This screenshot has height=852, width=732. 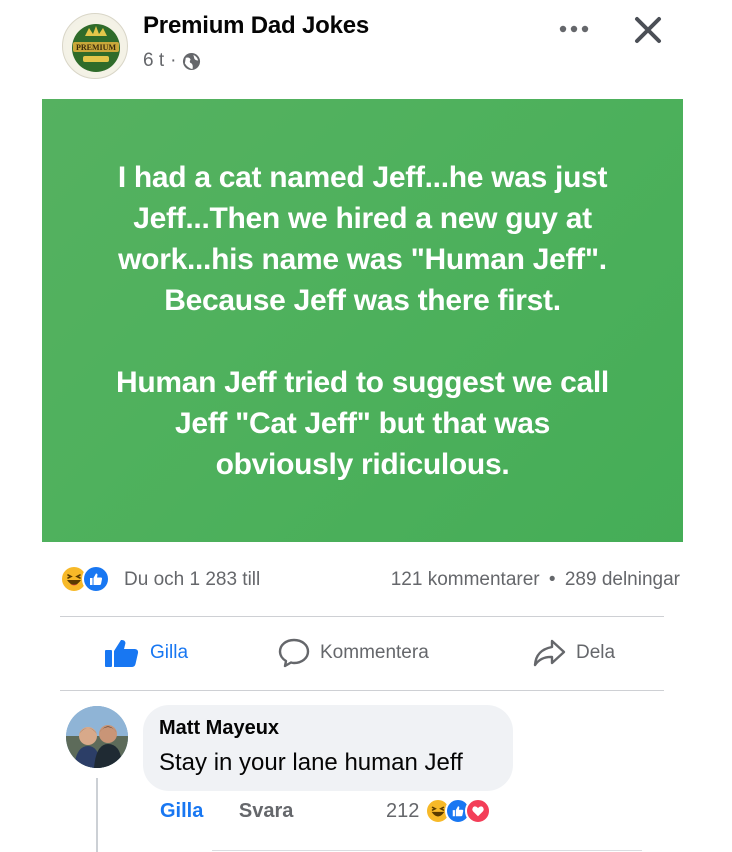 What do you see at coordinates (362, 690) in the screenshot?
I see `divider-bottom` at bounding box center [362, 690].